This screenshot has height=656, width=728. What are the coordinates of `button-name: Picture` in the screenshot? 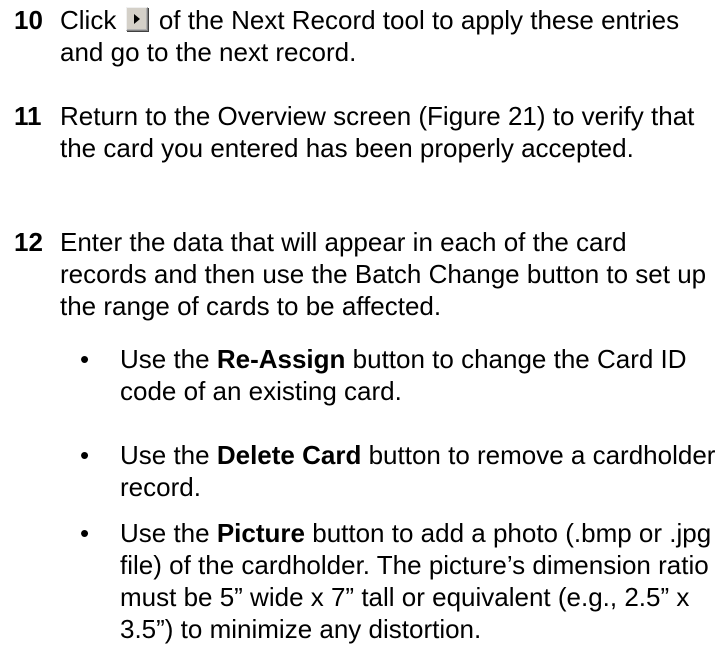 It's located at (260, 533).